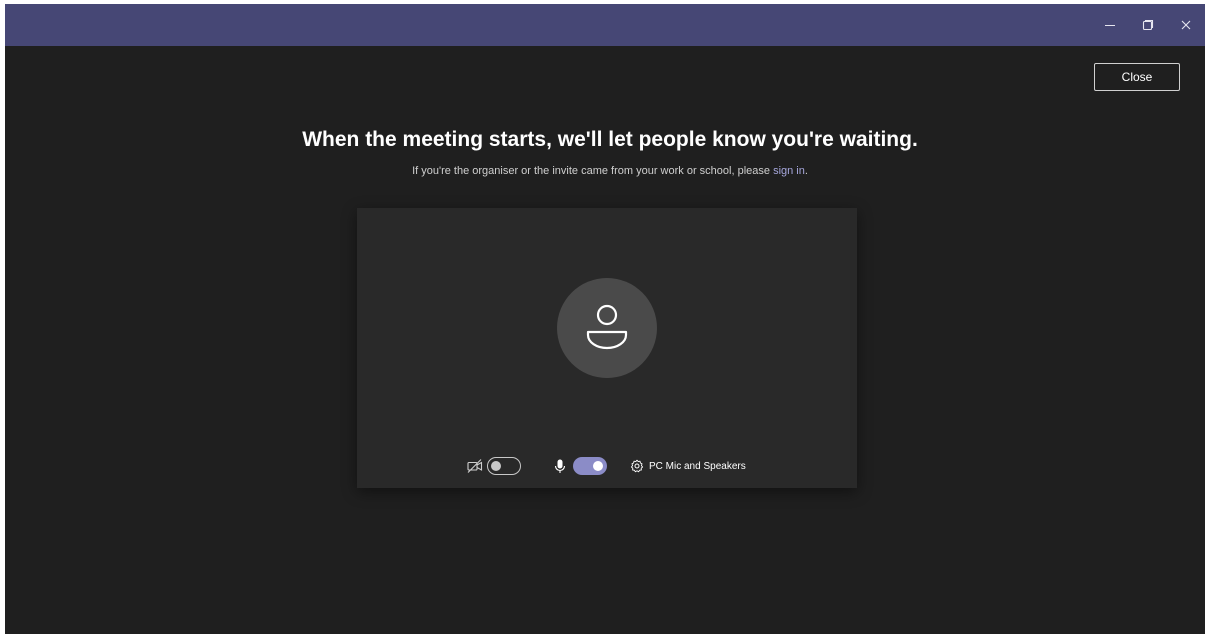 The width and height of the screenshot is (1208, 634). I want to click on avatar, so click(607, 328).